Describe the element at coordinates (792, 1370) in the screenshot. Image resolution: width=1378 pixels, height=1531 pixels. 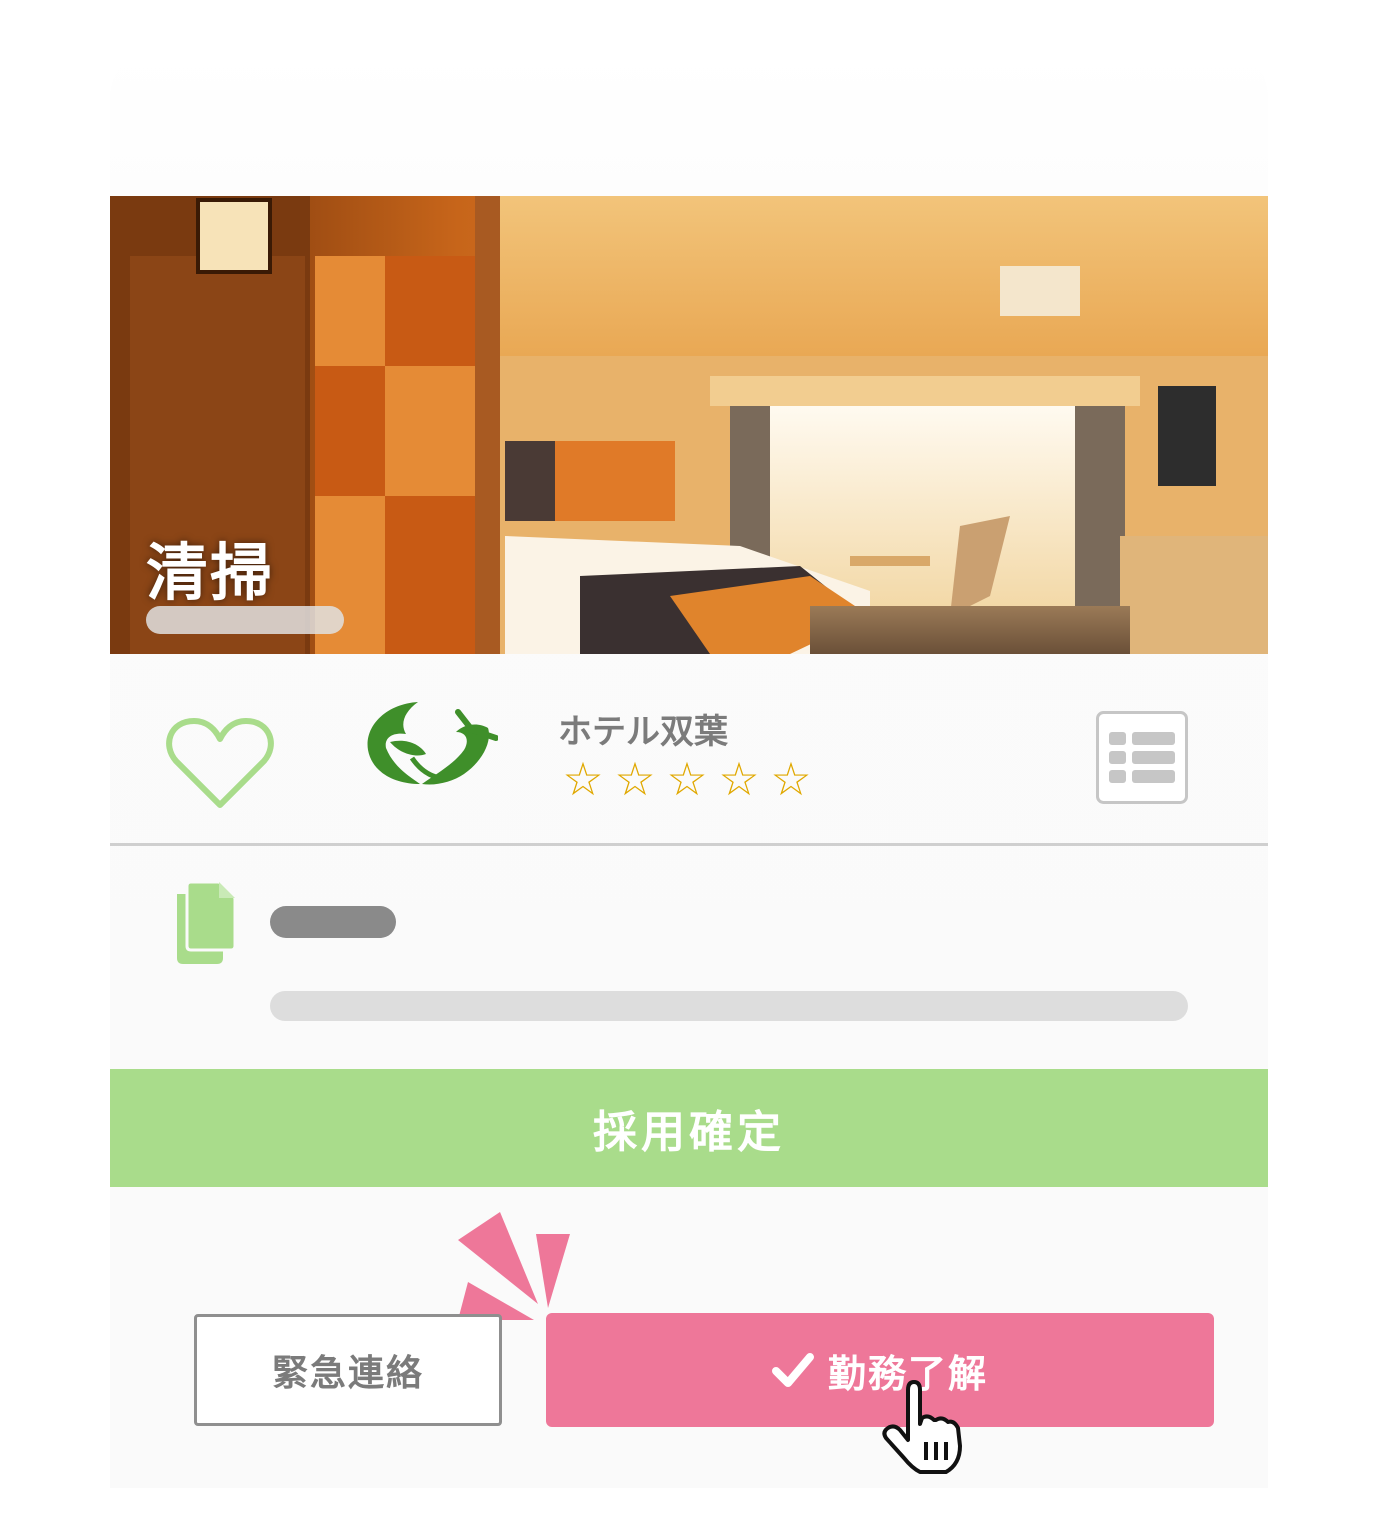
I see `check-icon` at that location.